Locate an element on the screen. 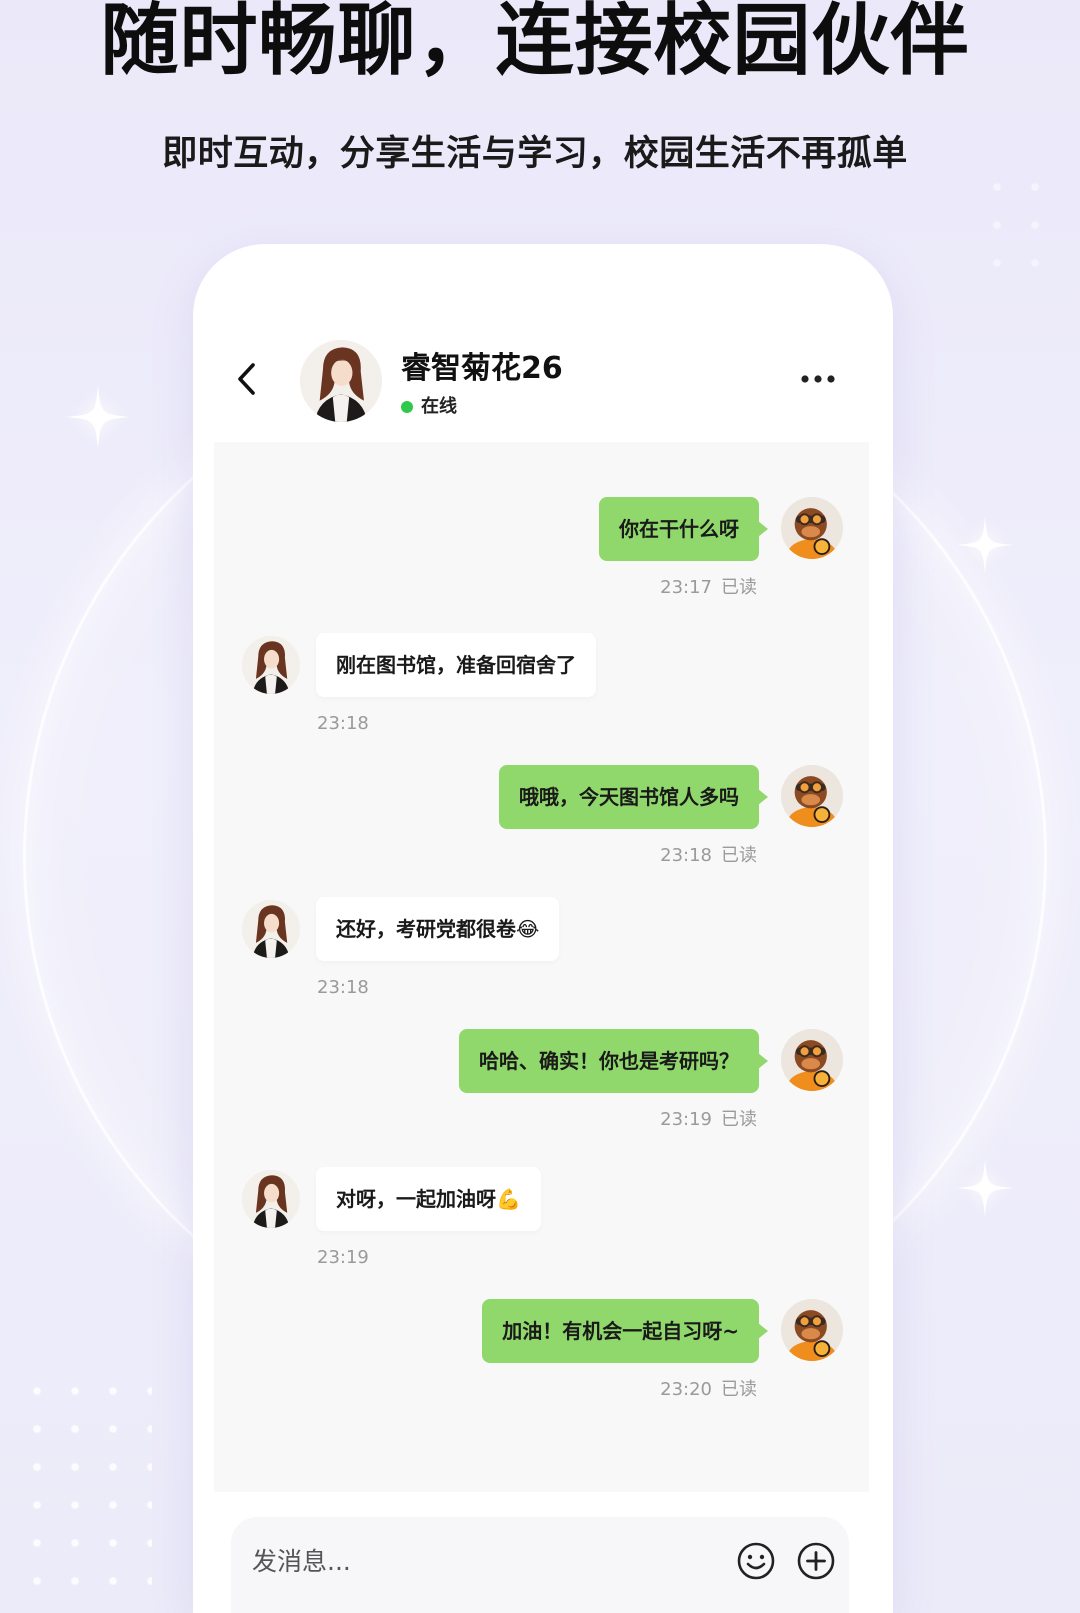 Image resolution: width=1080 pixels, height=1613 pixels. message-bubble: 哦哦，今天图书馆人多吗 is located at coordinates (633, 797).